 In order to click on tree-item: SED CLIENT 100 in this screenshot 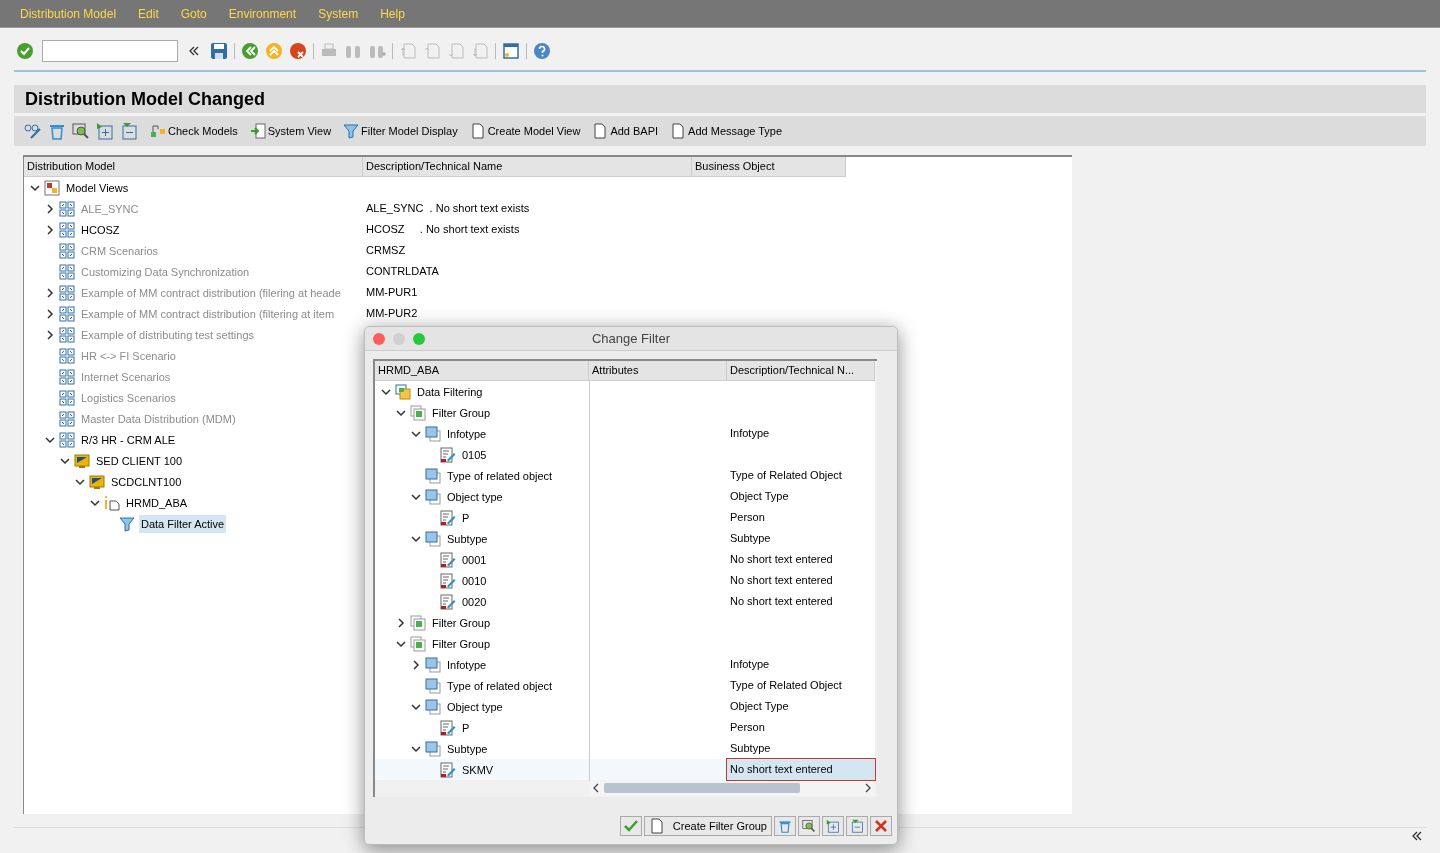, I will do `click(139, 460)`.